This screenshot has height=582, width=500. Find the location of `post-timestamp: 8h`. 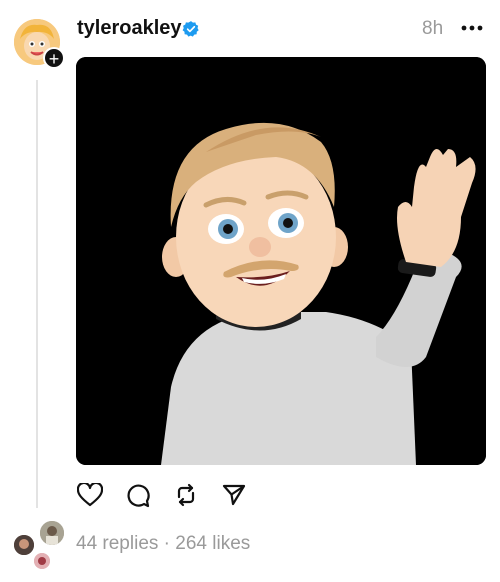

post-timestamp: 8h is located at coordinates (433, 28).